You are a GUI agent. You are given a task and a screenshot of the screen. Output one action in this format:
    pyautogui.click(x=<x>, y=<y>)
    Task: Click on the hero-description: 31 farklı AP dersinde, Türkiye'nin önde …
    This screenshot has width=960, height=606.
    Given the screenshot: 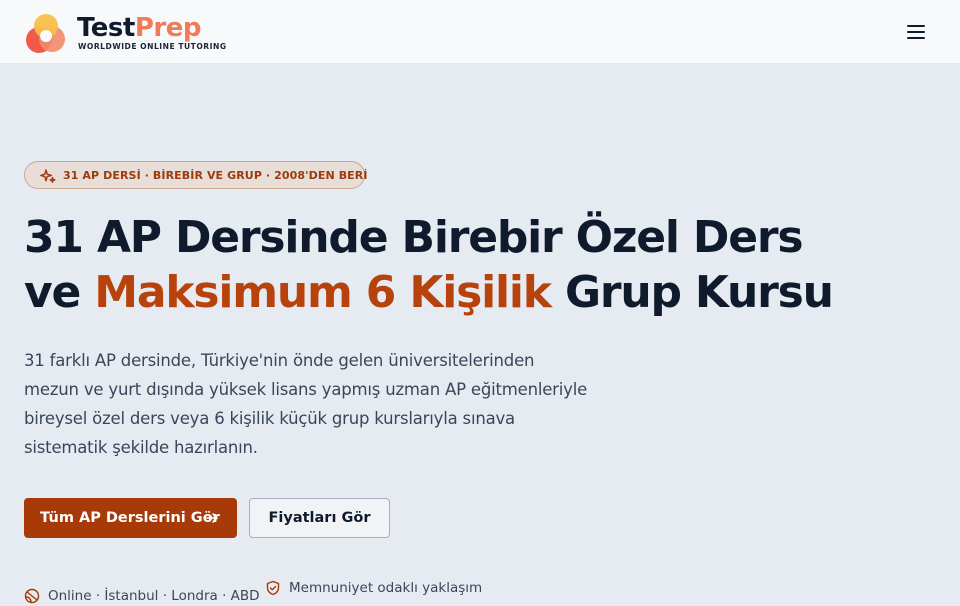 What is the action you would take?
    pyautogui.click(x=306, y=404)
    